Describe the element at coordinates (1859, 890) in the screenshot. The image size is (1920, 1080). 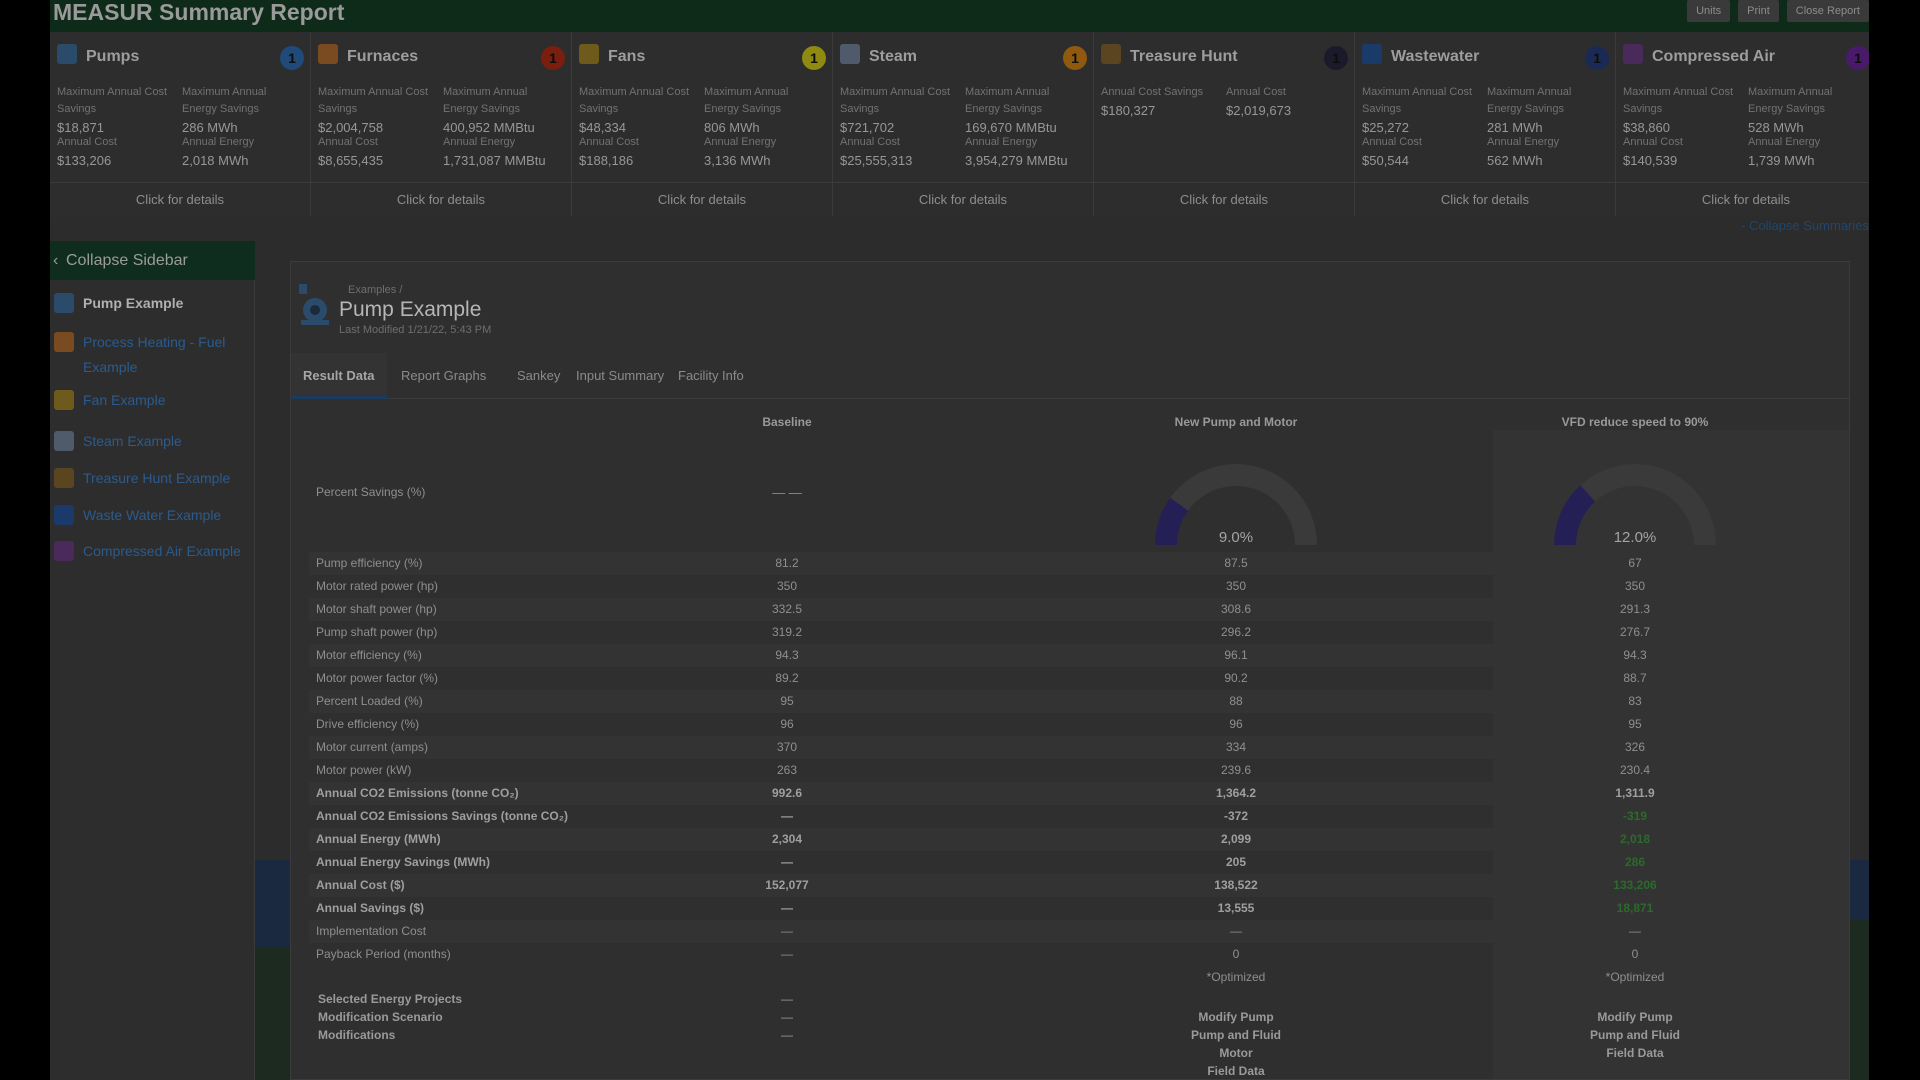
I see `background-decoration-right` at that location.